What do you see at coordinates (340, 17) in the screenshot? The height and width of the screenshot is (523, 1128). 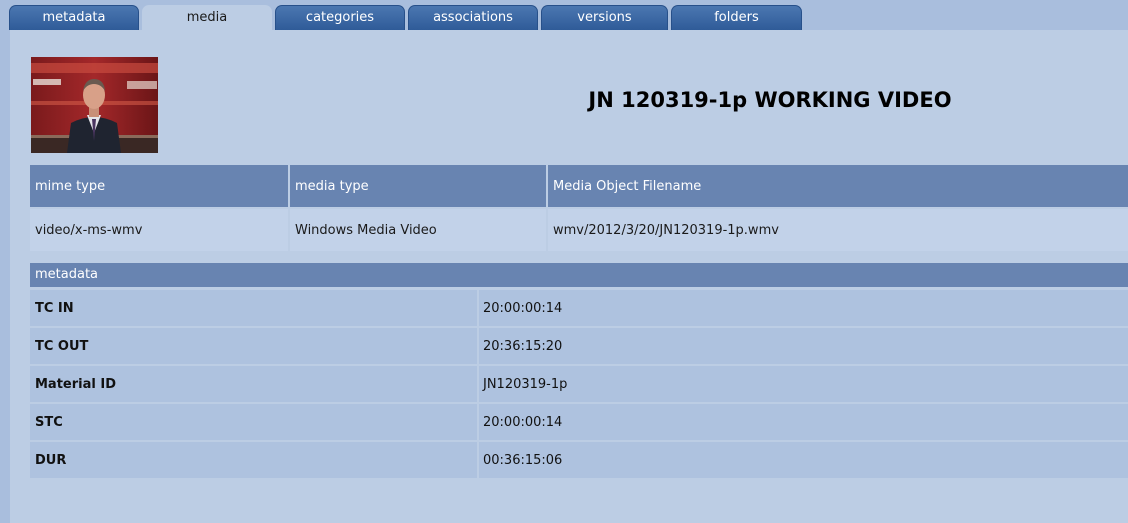 I see `tab-categories: categories` at bounding box center [340, 17].